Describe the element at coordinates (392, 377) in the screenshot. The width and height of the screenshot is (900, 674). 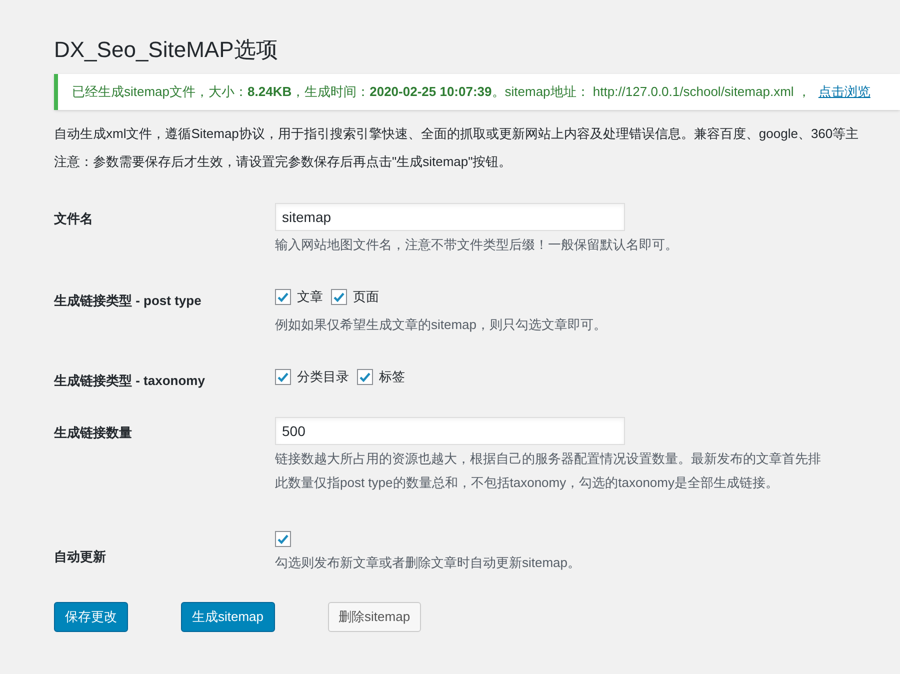
I see `checkbox-label: 标签` at that location.